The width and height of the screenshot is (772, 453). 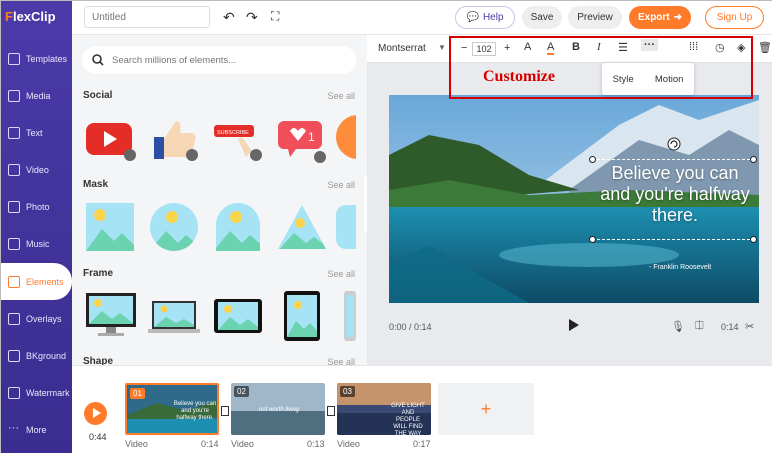 I want to click on section-title-frame: Frame, so click(x=98, y=273).